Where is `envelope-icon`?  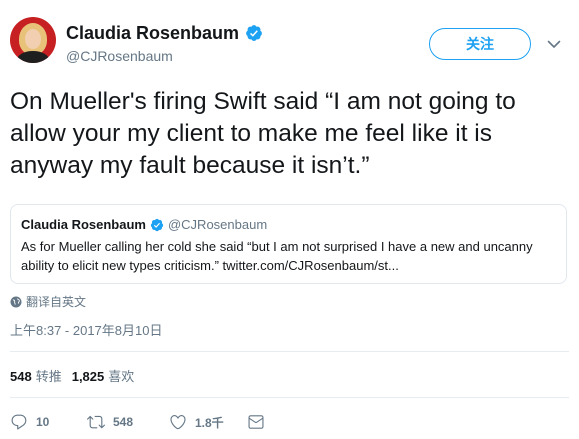 envelope-icon is located at coordinates (256, 422).